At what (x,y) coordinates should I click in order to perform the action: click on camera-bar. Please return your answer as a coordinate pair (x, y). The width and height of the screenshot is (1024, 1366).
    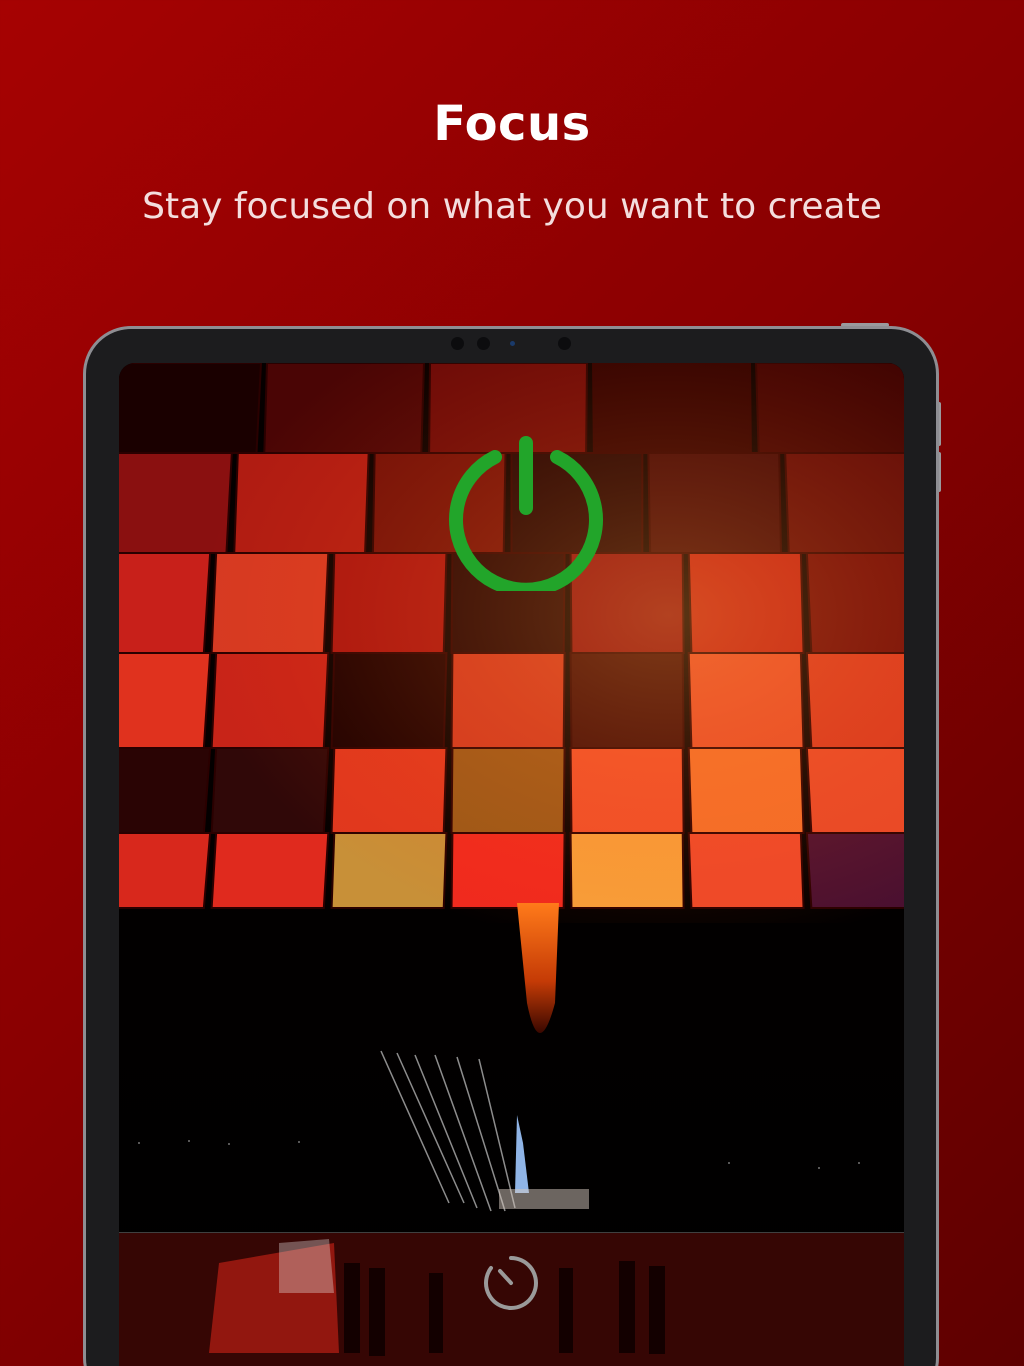
    Looking at the image, I should click on (513, 344).